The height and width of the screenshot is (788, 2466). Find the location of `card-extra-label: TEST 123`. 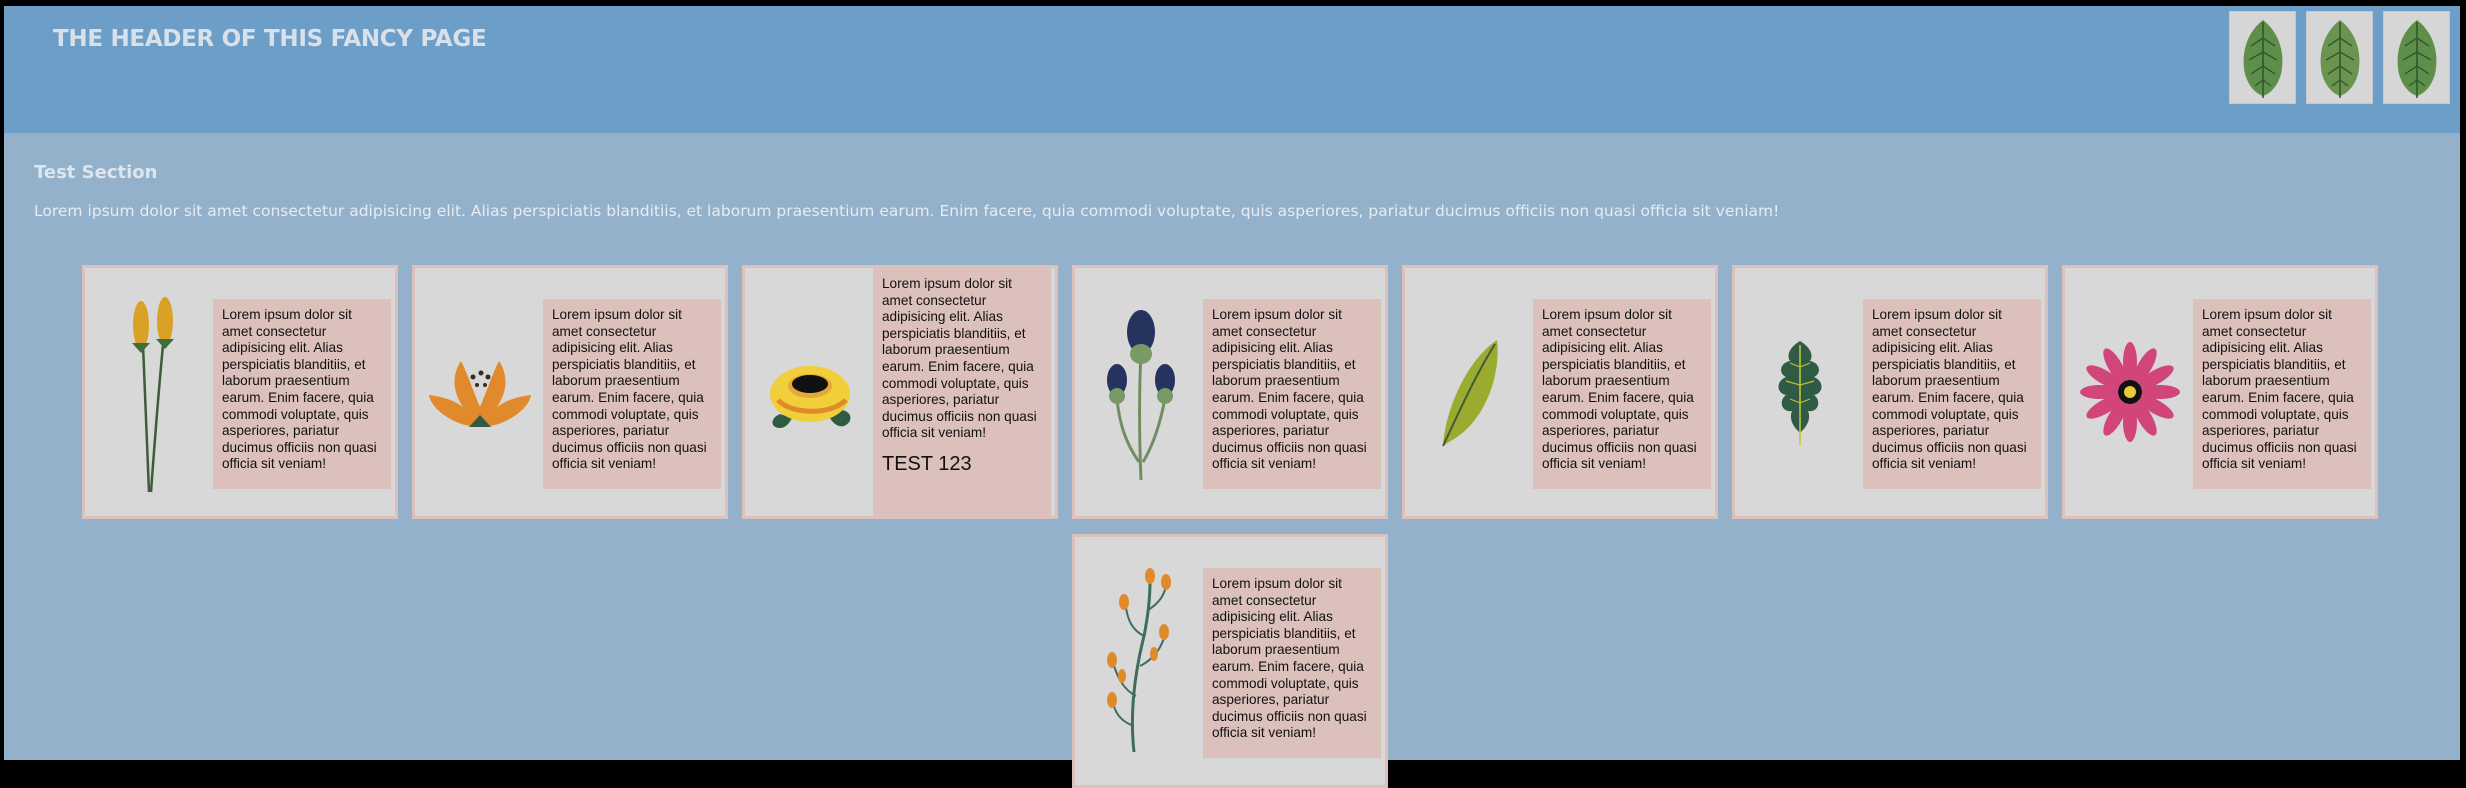

card-extra-label: TEST 123 is located at coordinates (927, 463).